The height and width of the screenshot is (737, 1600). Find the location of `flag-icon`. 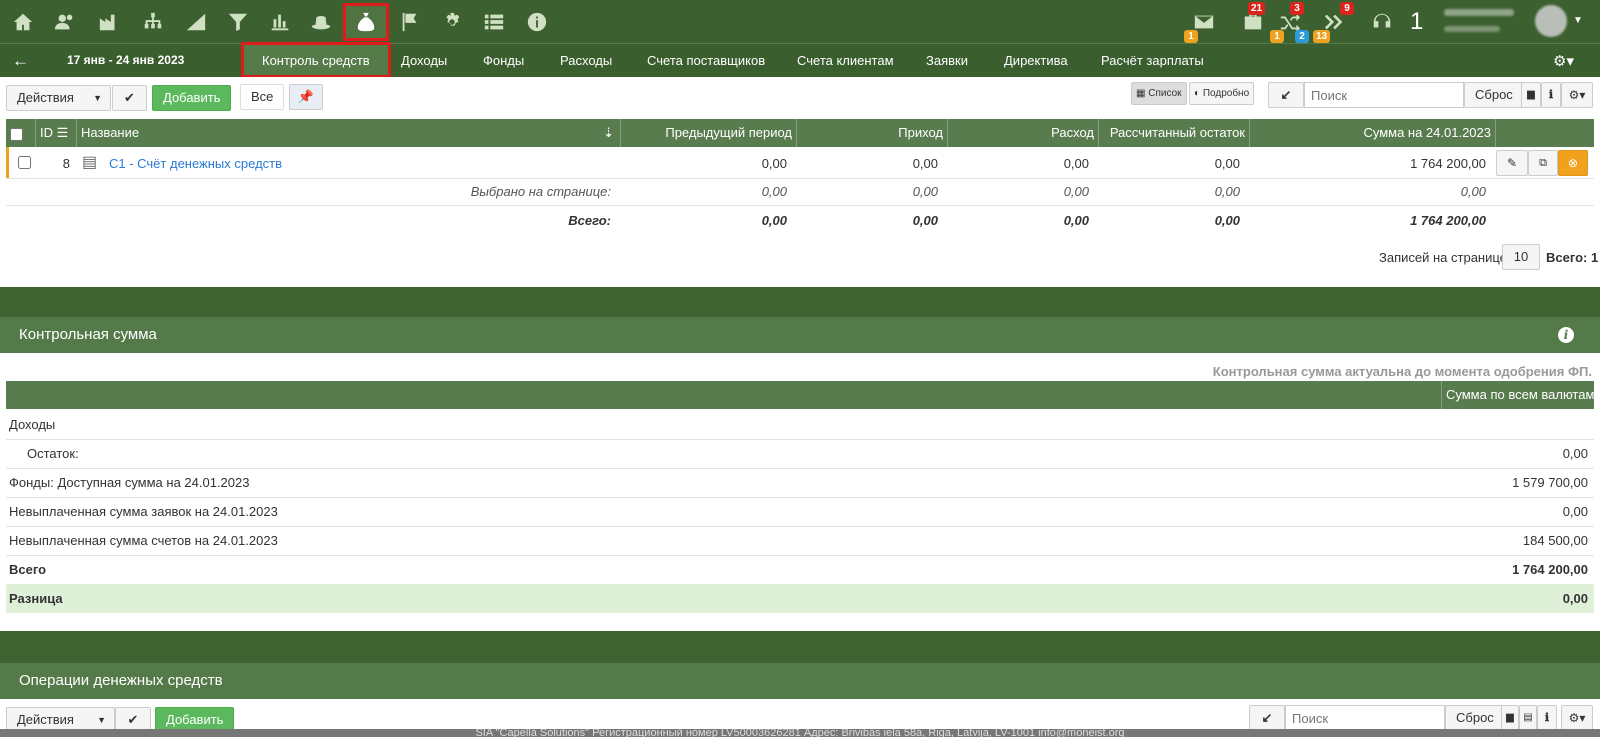

flag-icon is located at coordinates (410, 22).